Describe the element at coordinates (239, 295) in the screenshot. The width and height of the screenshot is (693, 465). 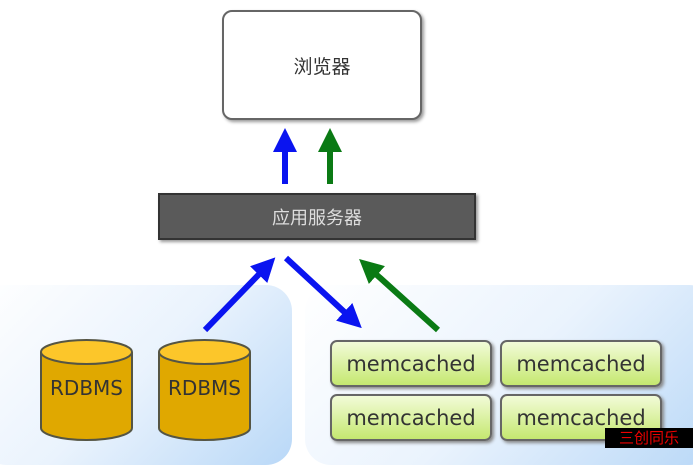
I see `arrow-db-to-server` at that location.